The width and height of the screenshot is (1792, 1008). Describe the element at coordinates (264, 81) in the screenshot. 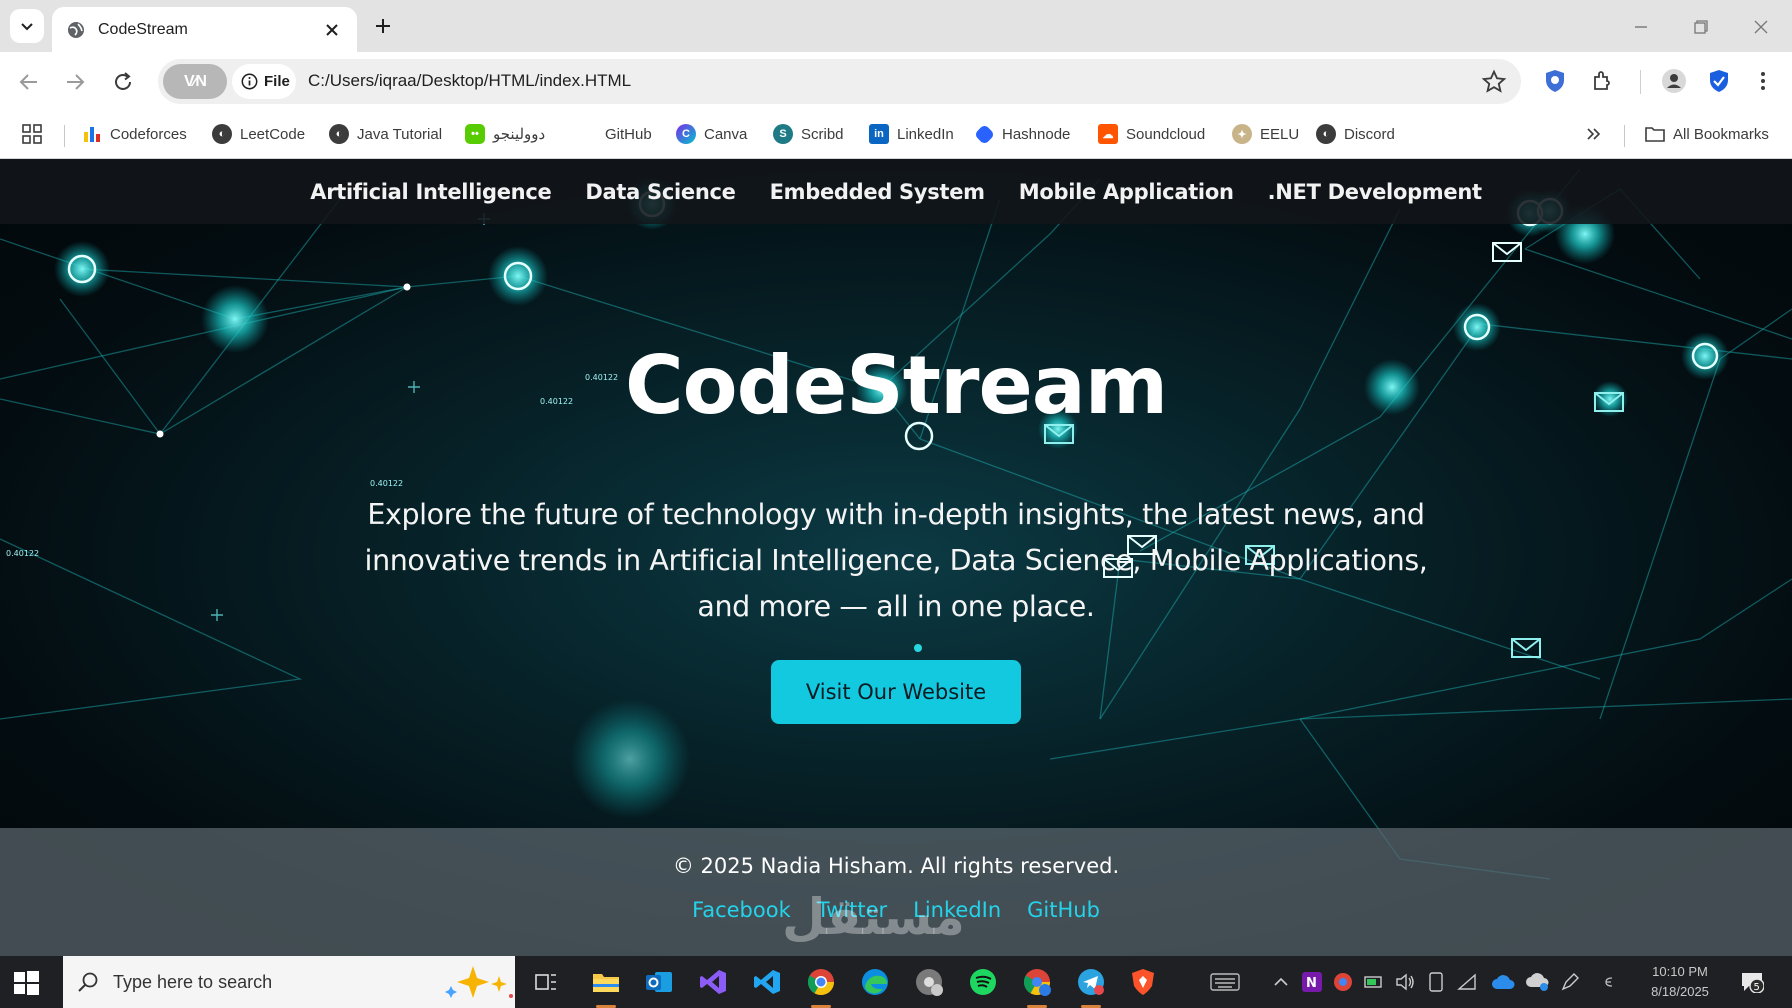

I see `site-info-button: File` at that location.